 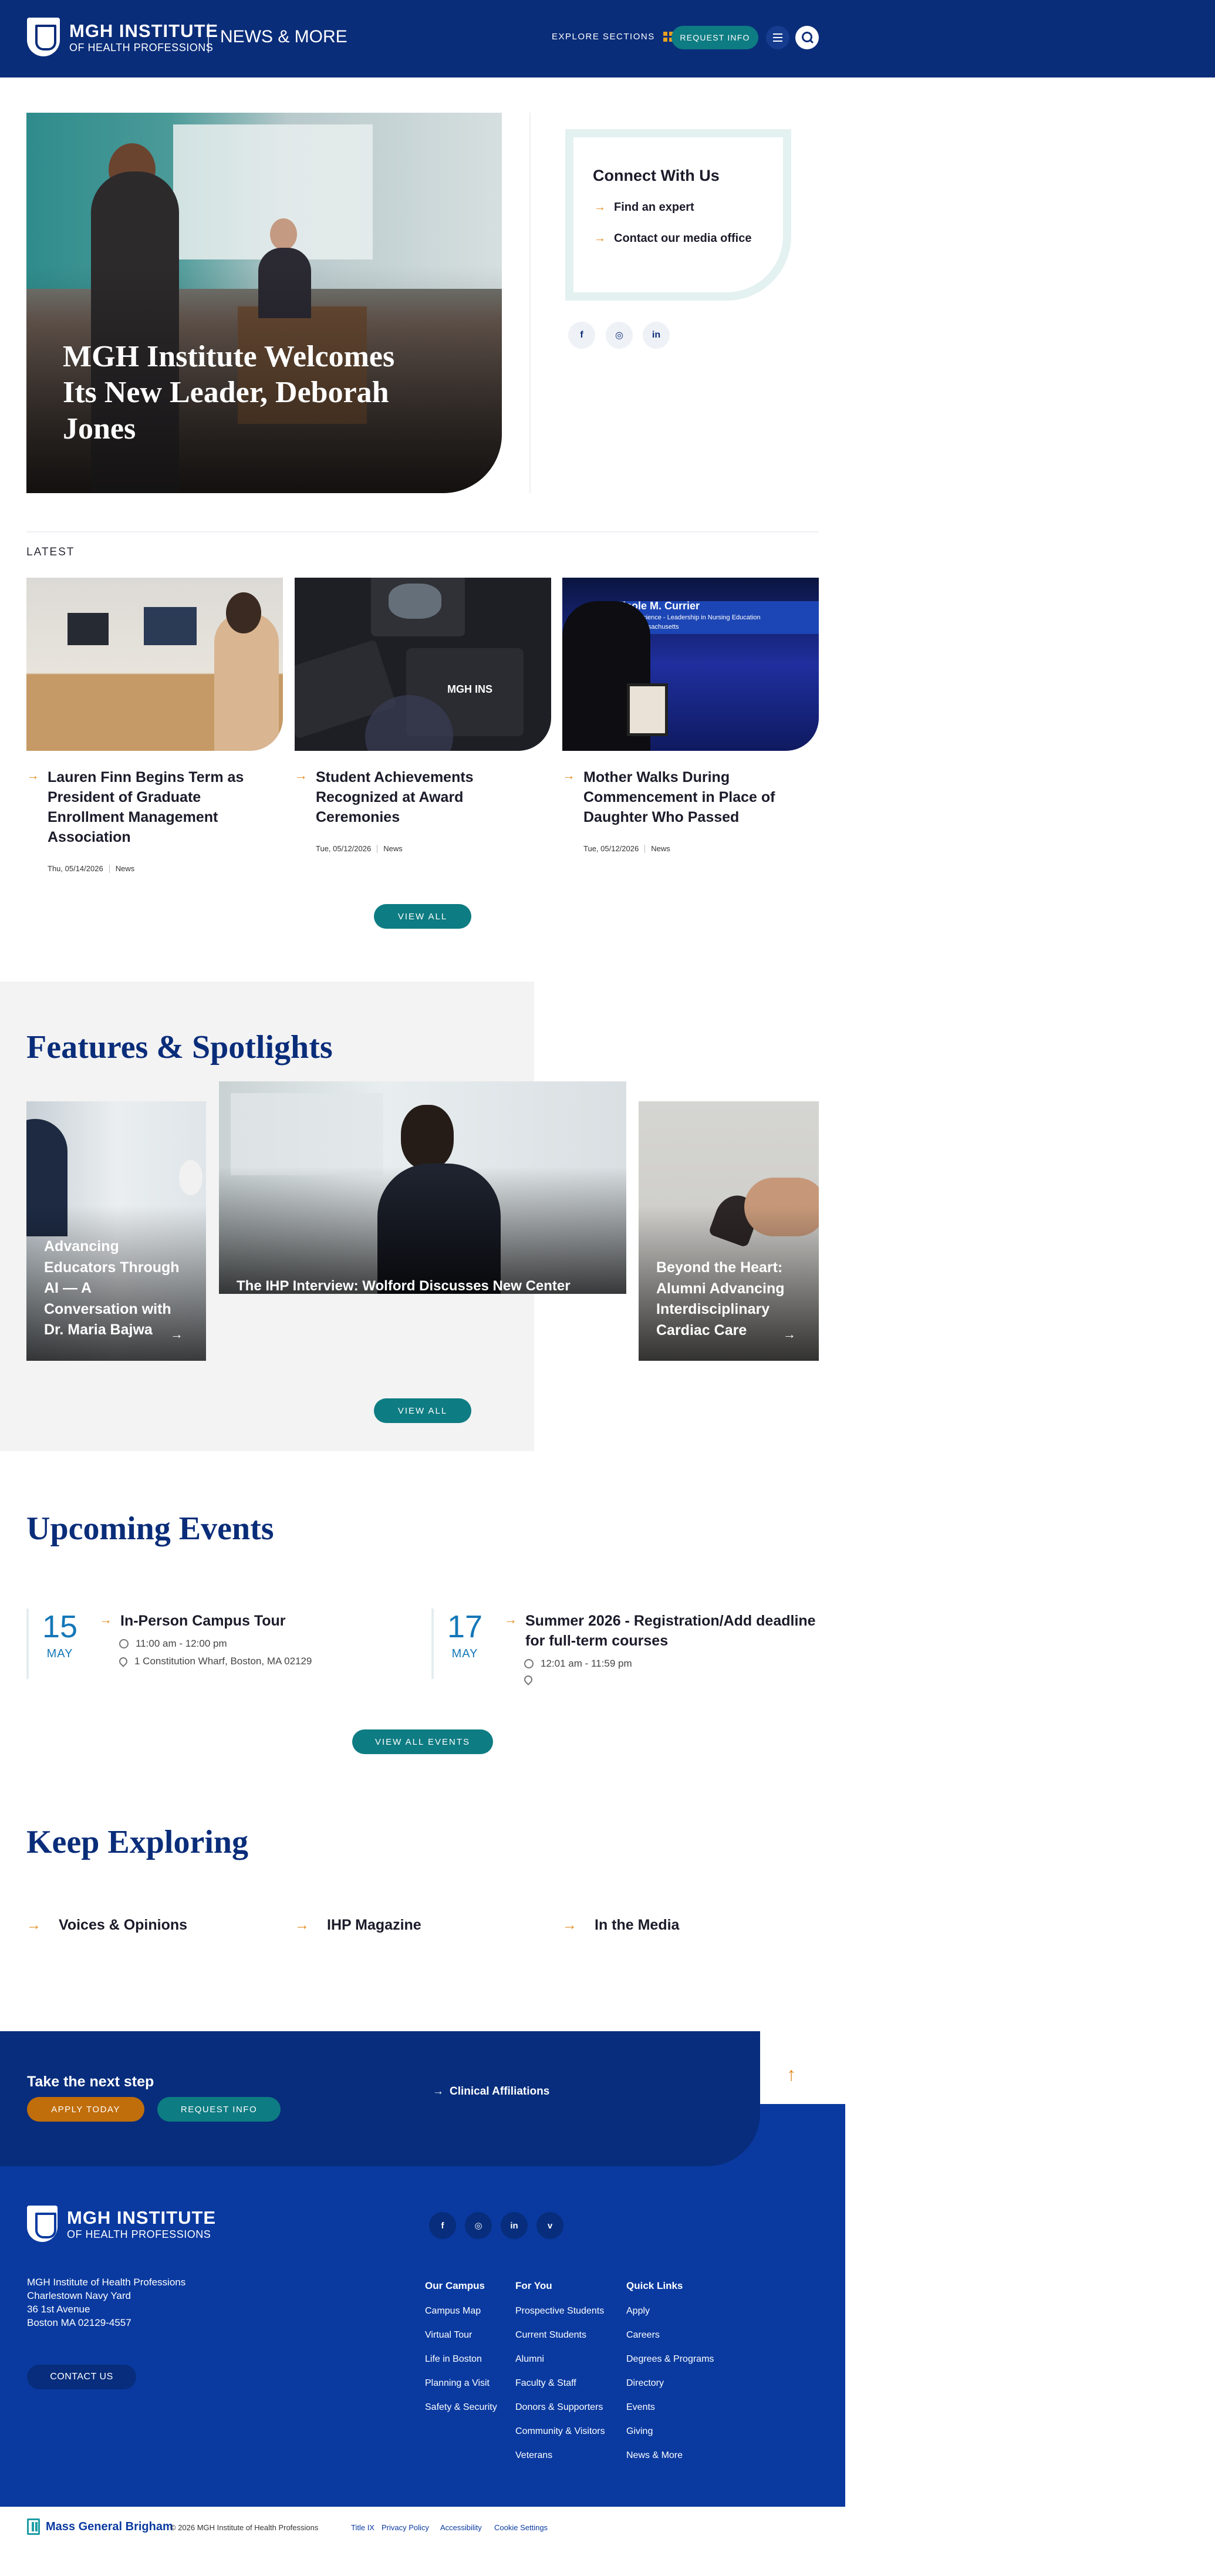 I want to click on contact-media-office-link: → Contact our media office, so click(x=672, y=239).